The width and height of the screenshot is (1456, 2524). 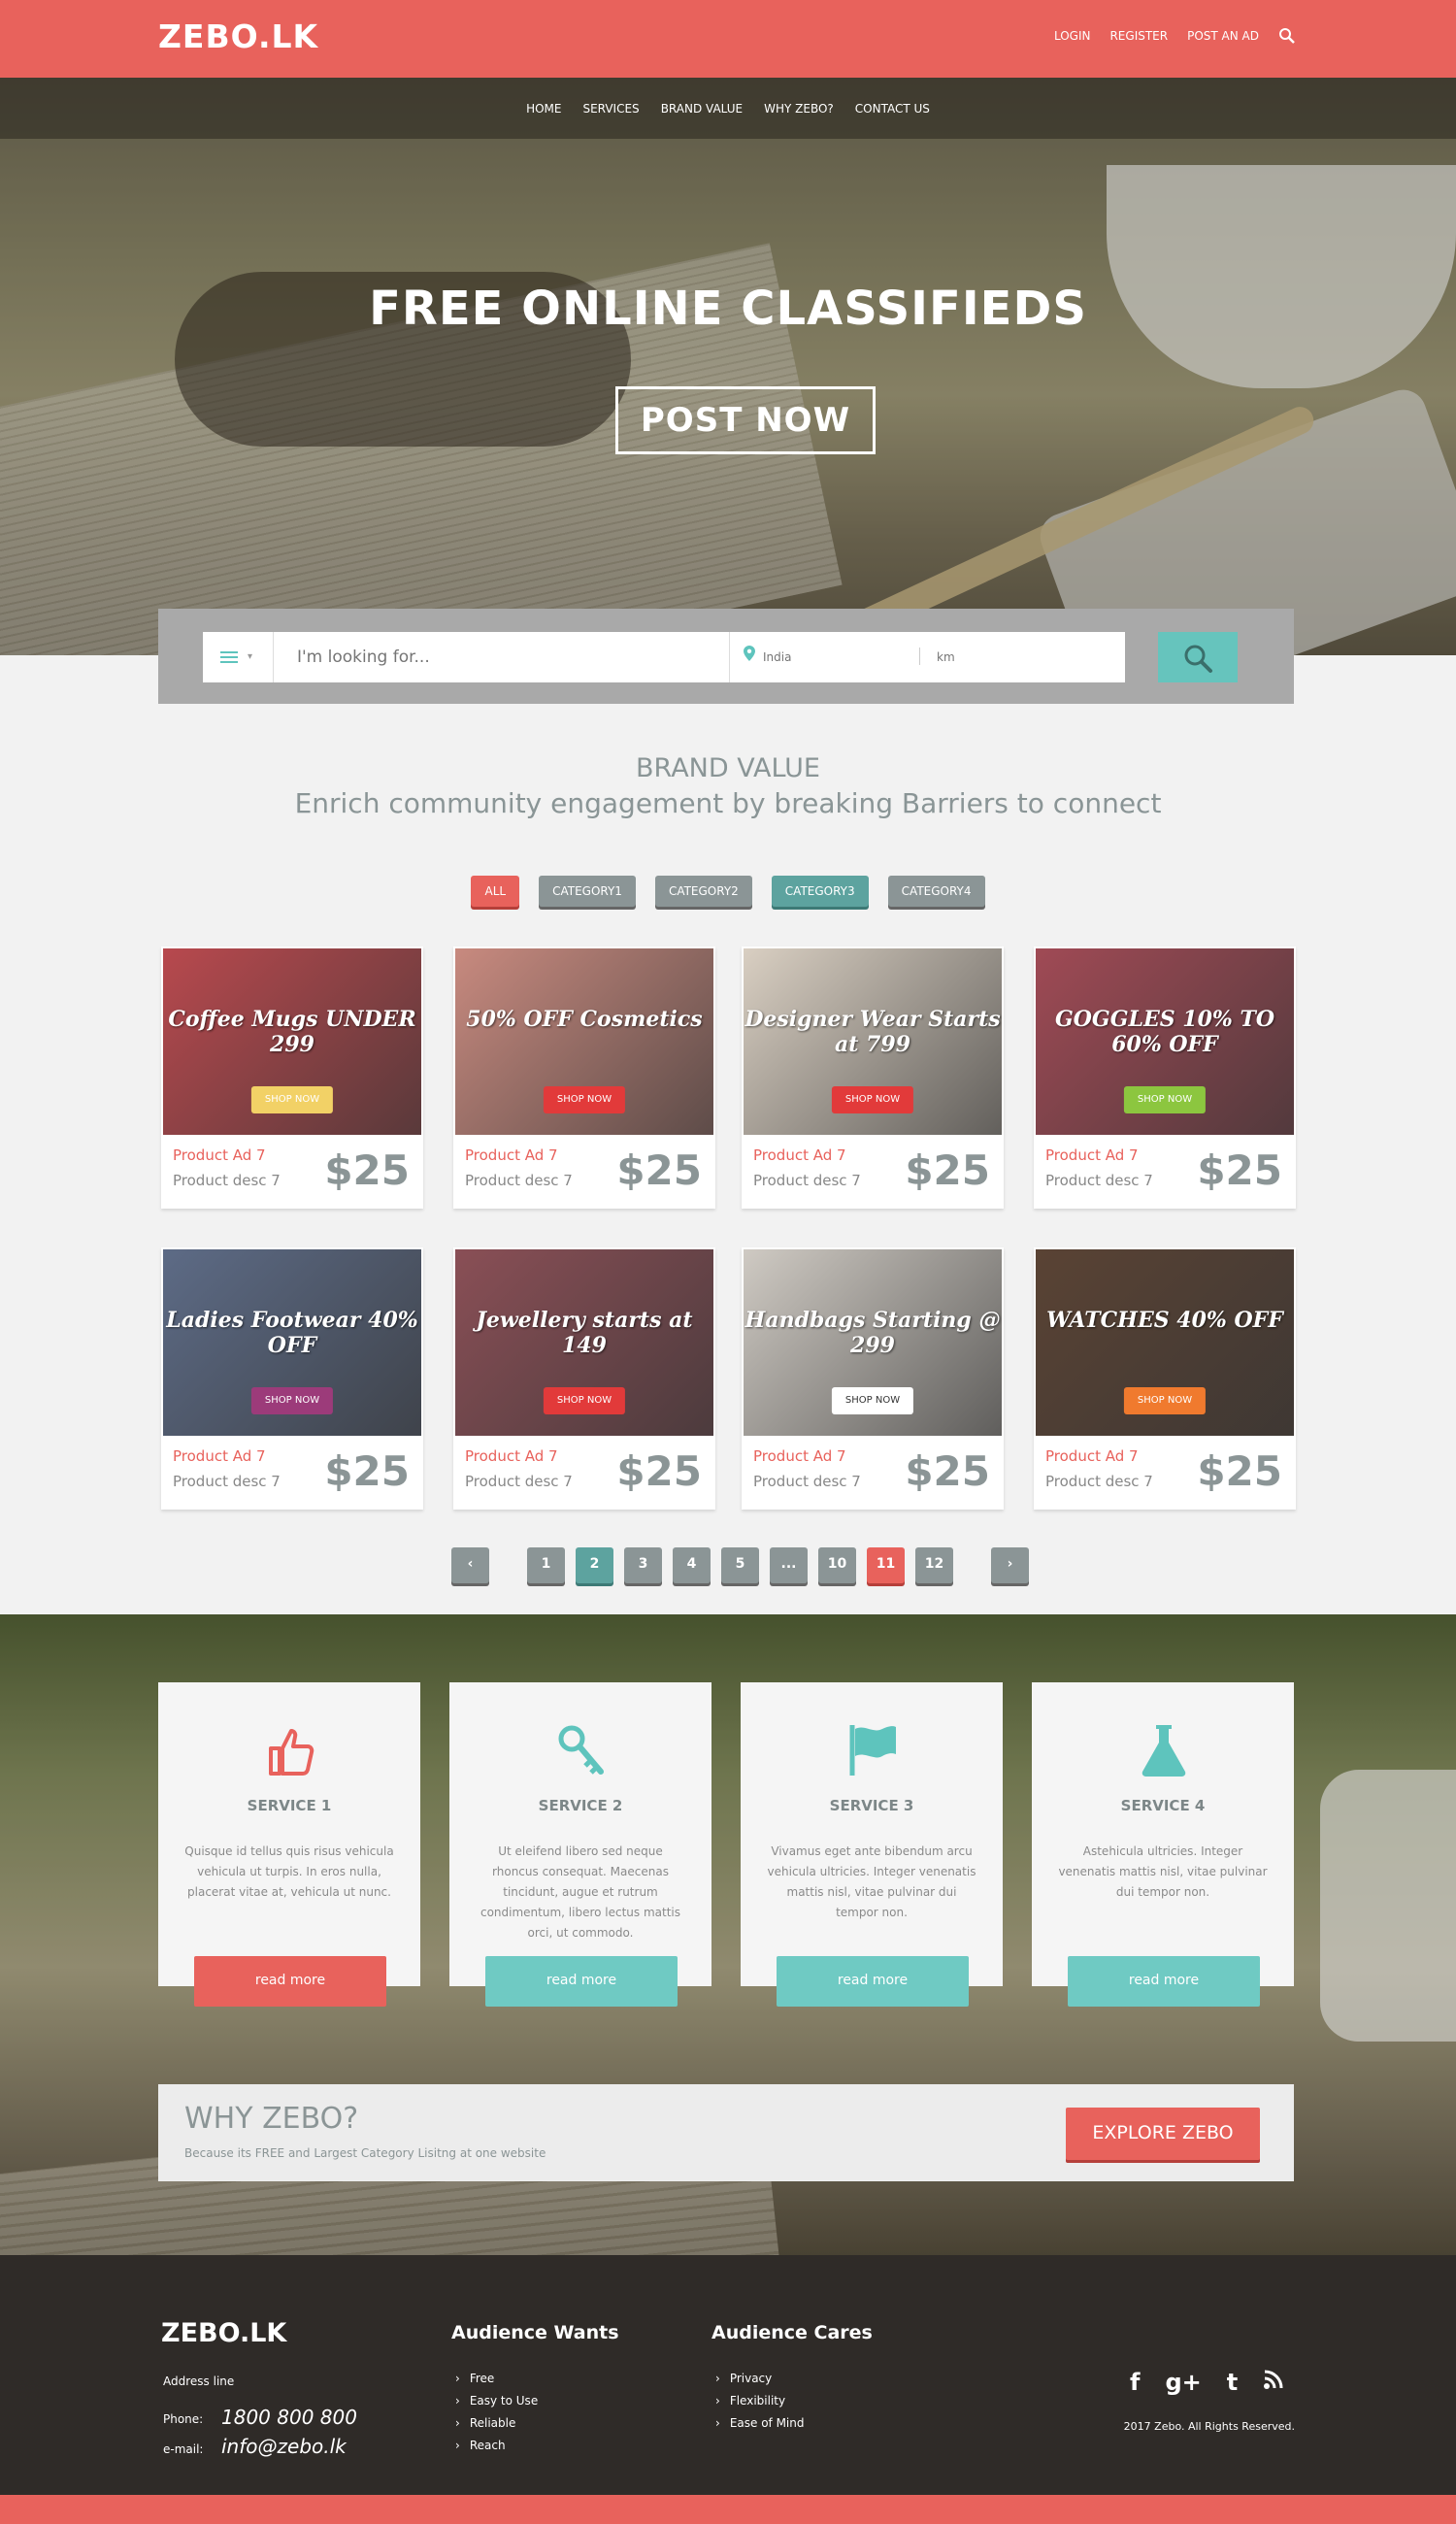 I want to click on product-image: Handbags Starting @ 299 SHOP NOW, so click(x=873, y=1342).